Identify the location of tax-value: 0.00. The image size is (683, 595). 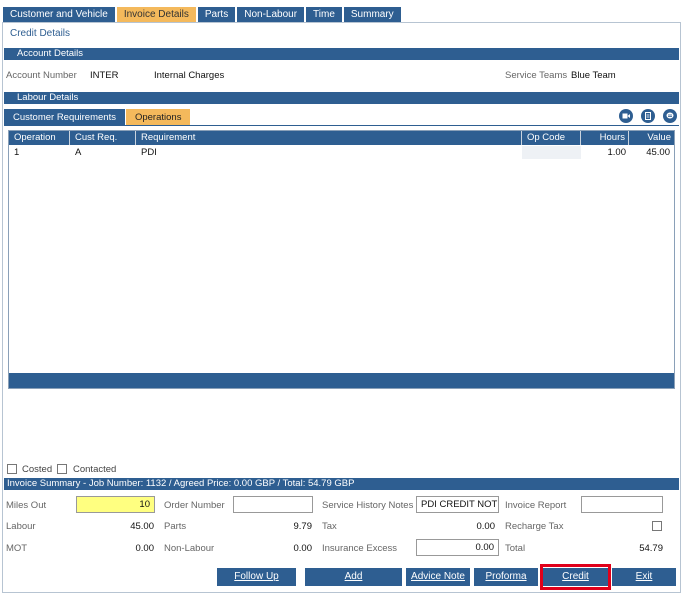
(486, 526).